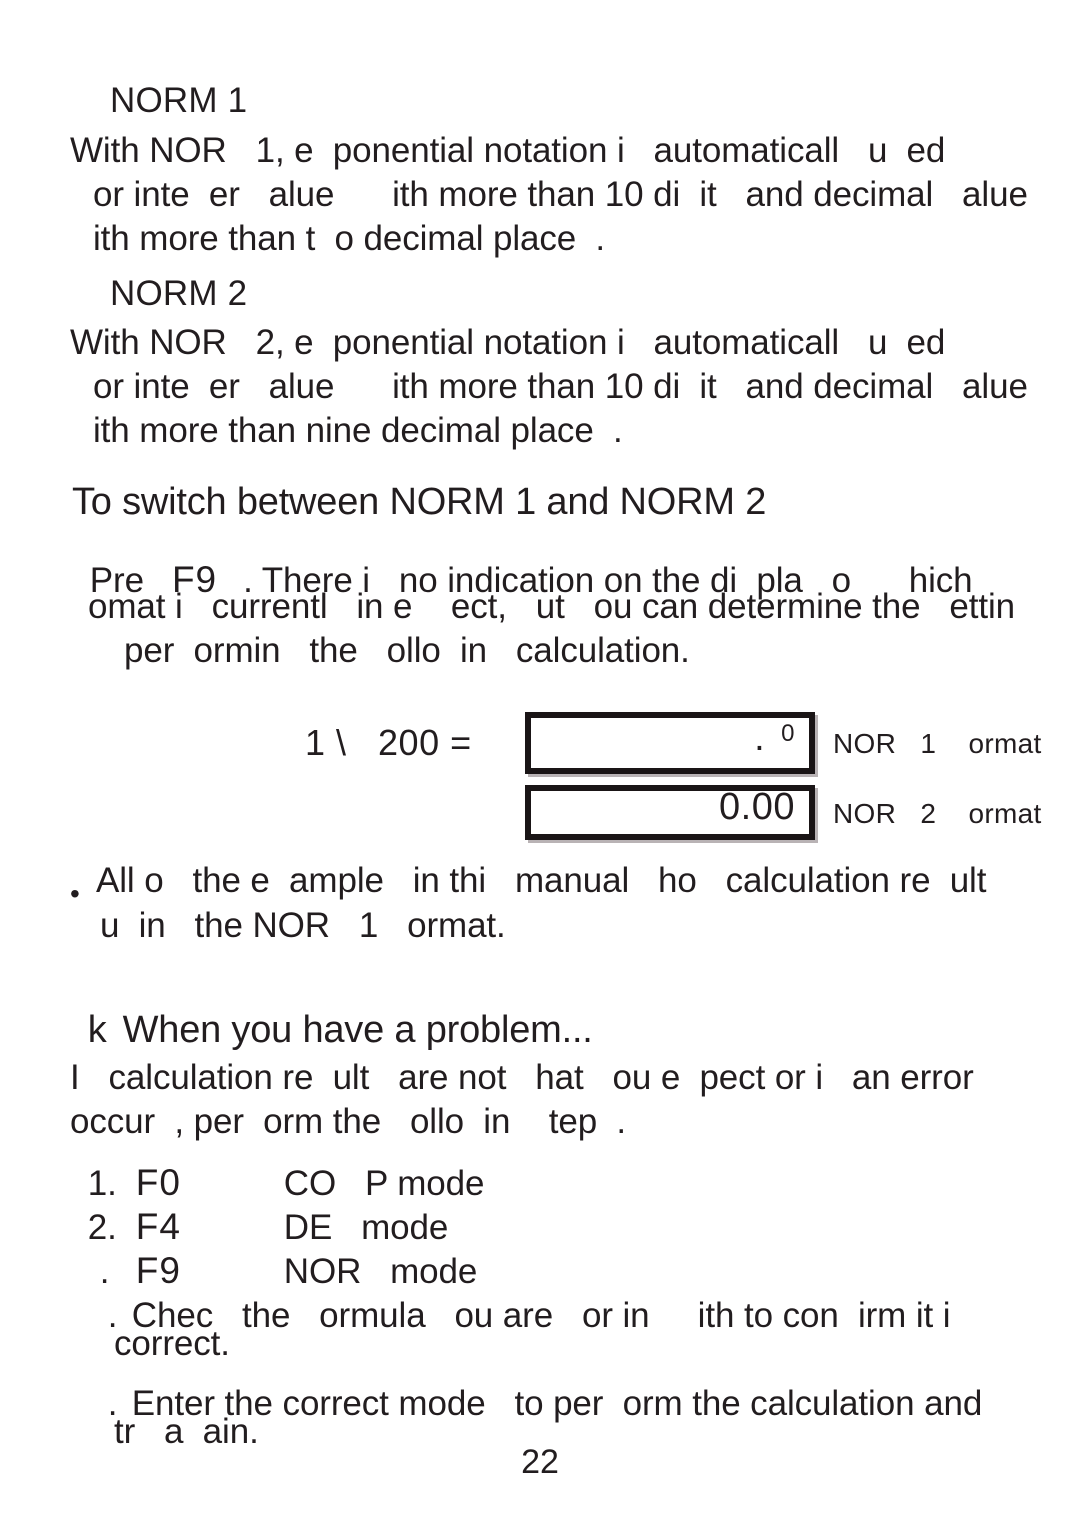 The image size is (1080, 1535). Describe the element at coordinates (358, 430) in the screenshot. I see `norm2-line-3: ith more than nine decimal place .` at that location.